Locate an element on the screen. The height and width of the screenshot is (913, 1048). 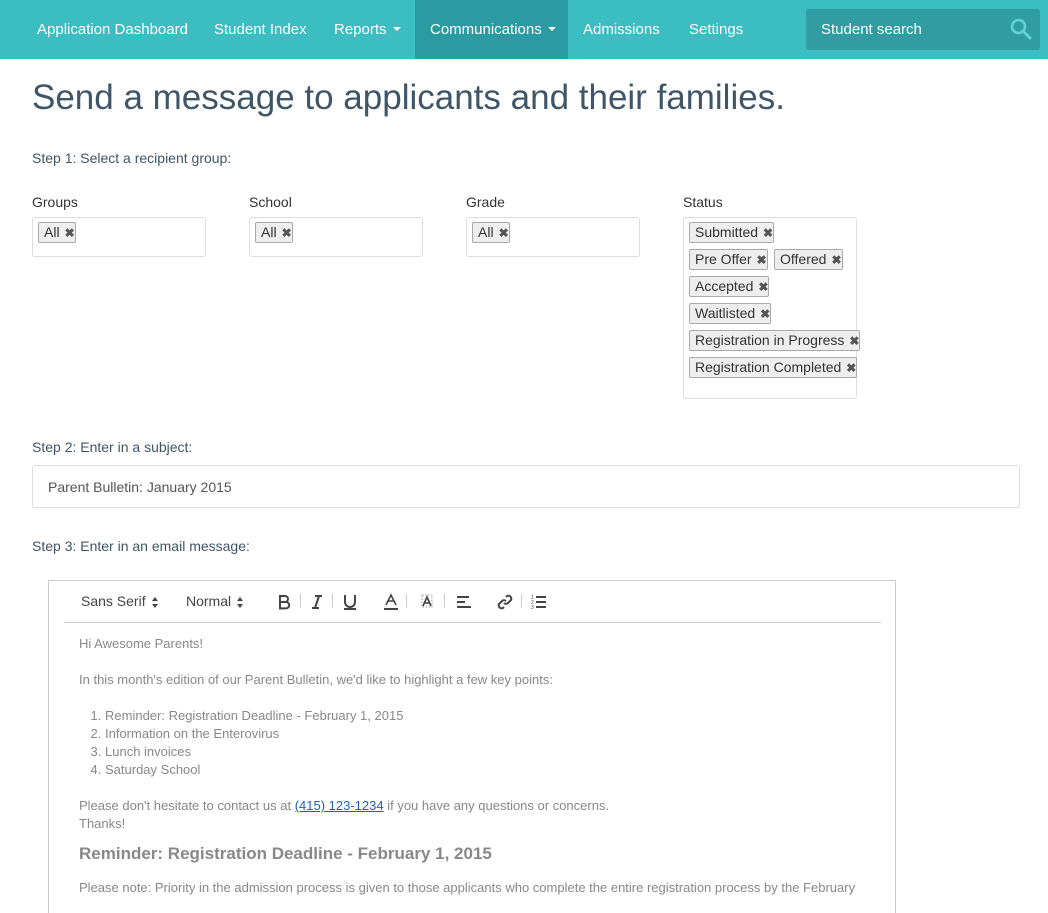
list-item: Lunch invoices is located at coordinates (492, 752).